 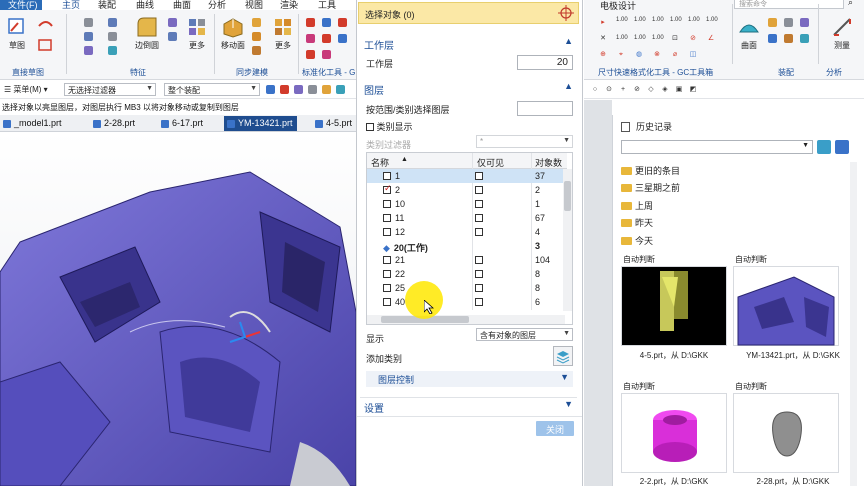 What do you see at coordinates (467, 260) in the screenshot?
I see `layer-row: 21 104` at bounding box center [467, 260].